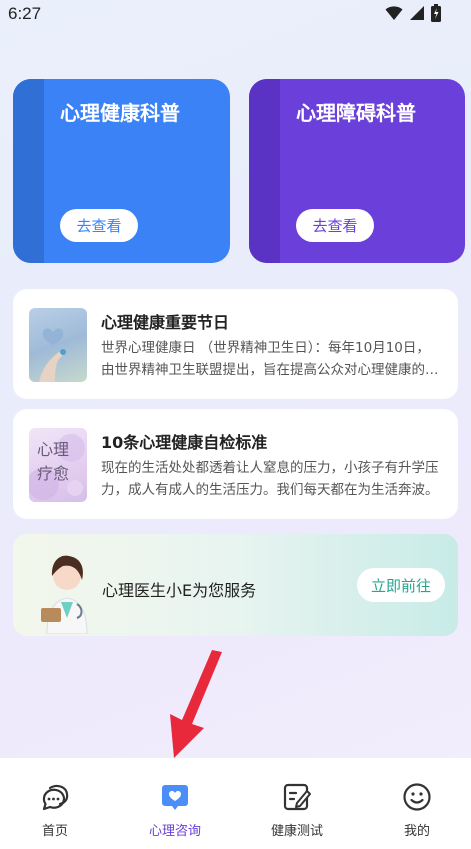  I want to click on annotation-arrow-icon, so click(196, 704).